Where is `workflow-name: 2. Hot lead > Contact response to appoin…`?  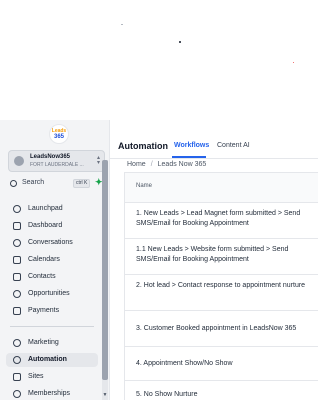 workflow-name: 2. Hot lead > Contact response to appoin… is located at coordinates (224, 286).